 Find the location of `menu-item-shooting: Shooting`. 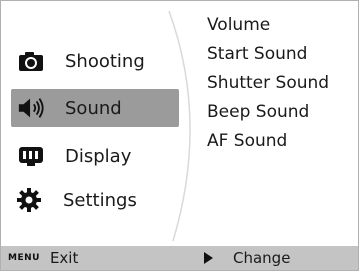

menu-item-shooting: Shooting is located at coordinates (95, 61).